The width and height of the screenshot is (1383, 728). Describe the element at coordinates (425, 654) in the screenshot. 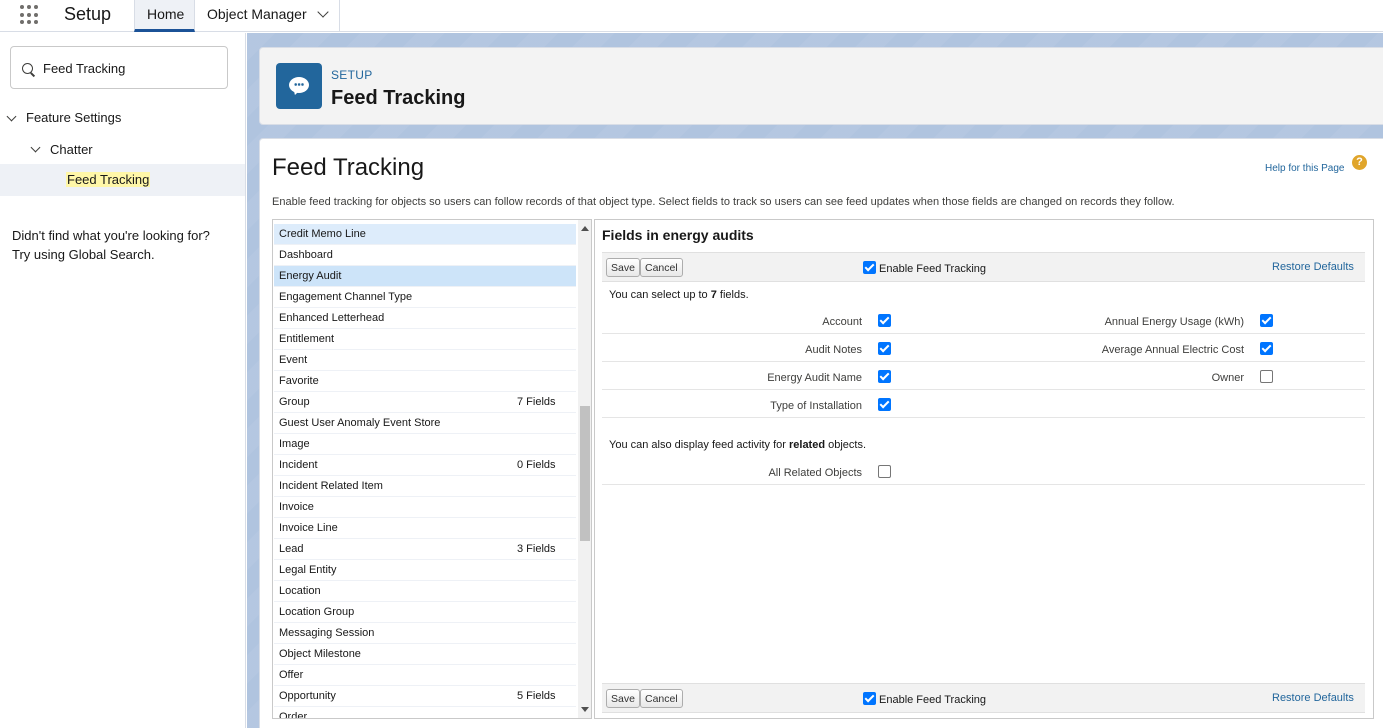

I see `object-list-item: Object Milestone` at that location.